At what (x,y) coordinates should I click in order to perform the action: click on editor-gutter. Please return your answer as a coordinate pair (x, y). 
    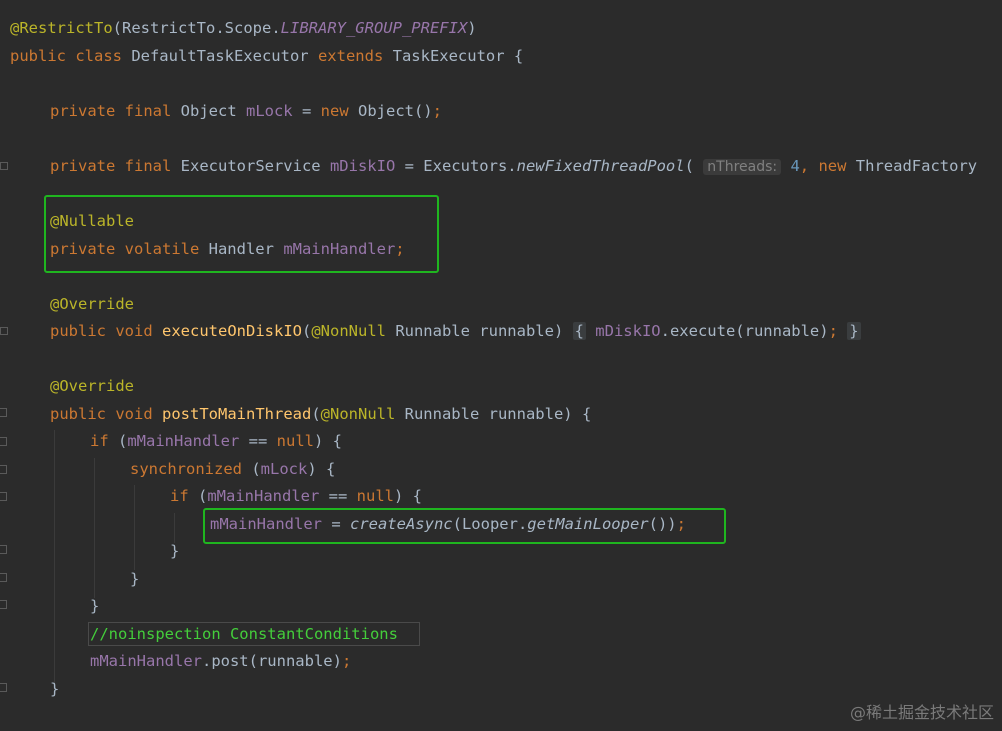
    Looking at the image, I should click on (5, 365).